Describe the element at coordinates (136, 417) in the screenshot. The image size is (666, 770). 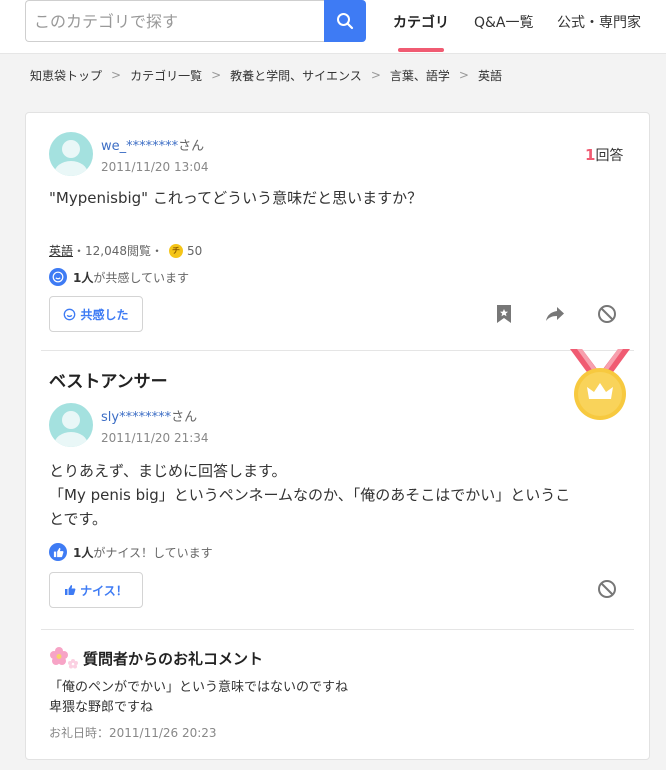
I see `answer-user-name: sly********` at that location.